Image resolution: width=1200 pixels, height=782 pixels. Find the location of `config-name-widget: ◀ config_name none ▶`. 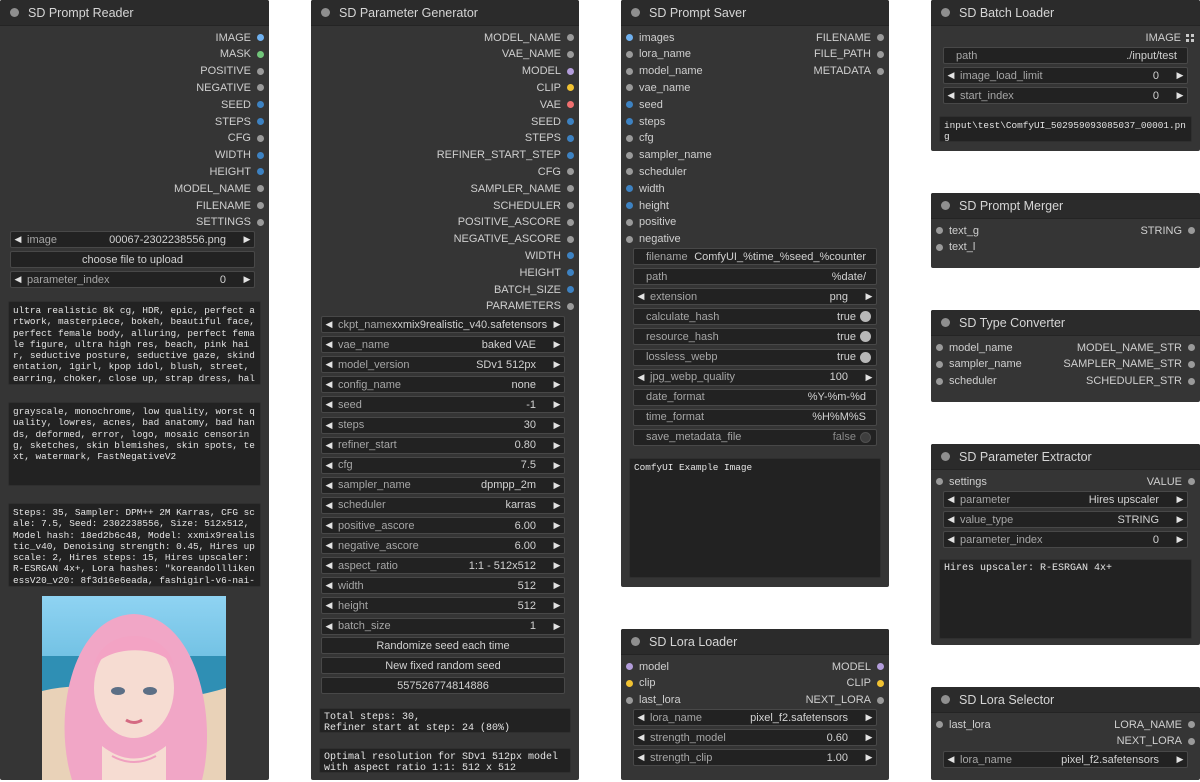

config-name-widget: ◀ config_name none ▶ is located at coordinates (443, 385).